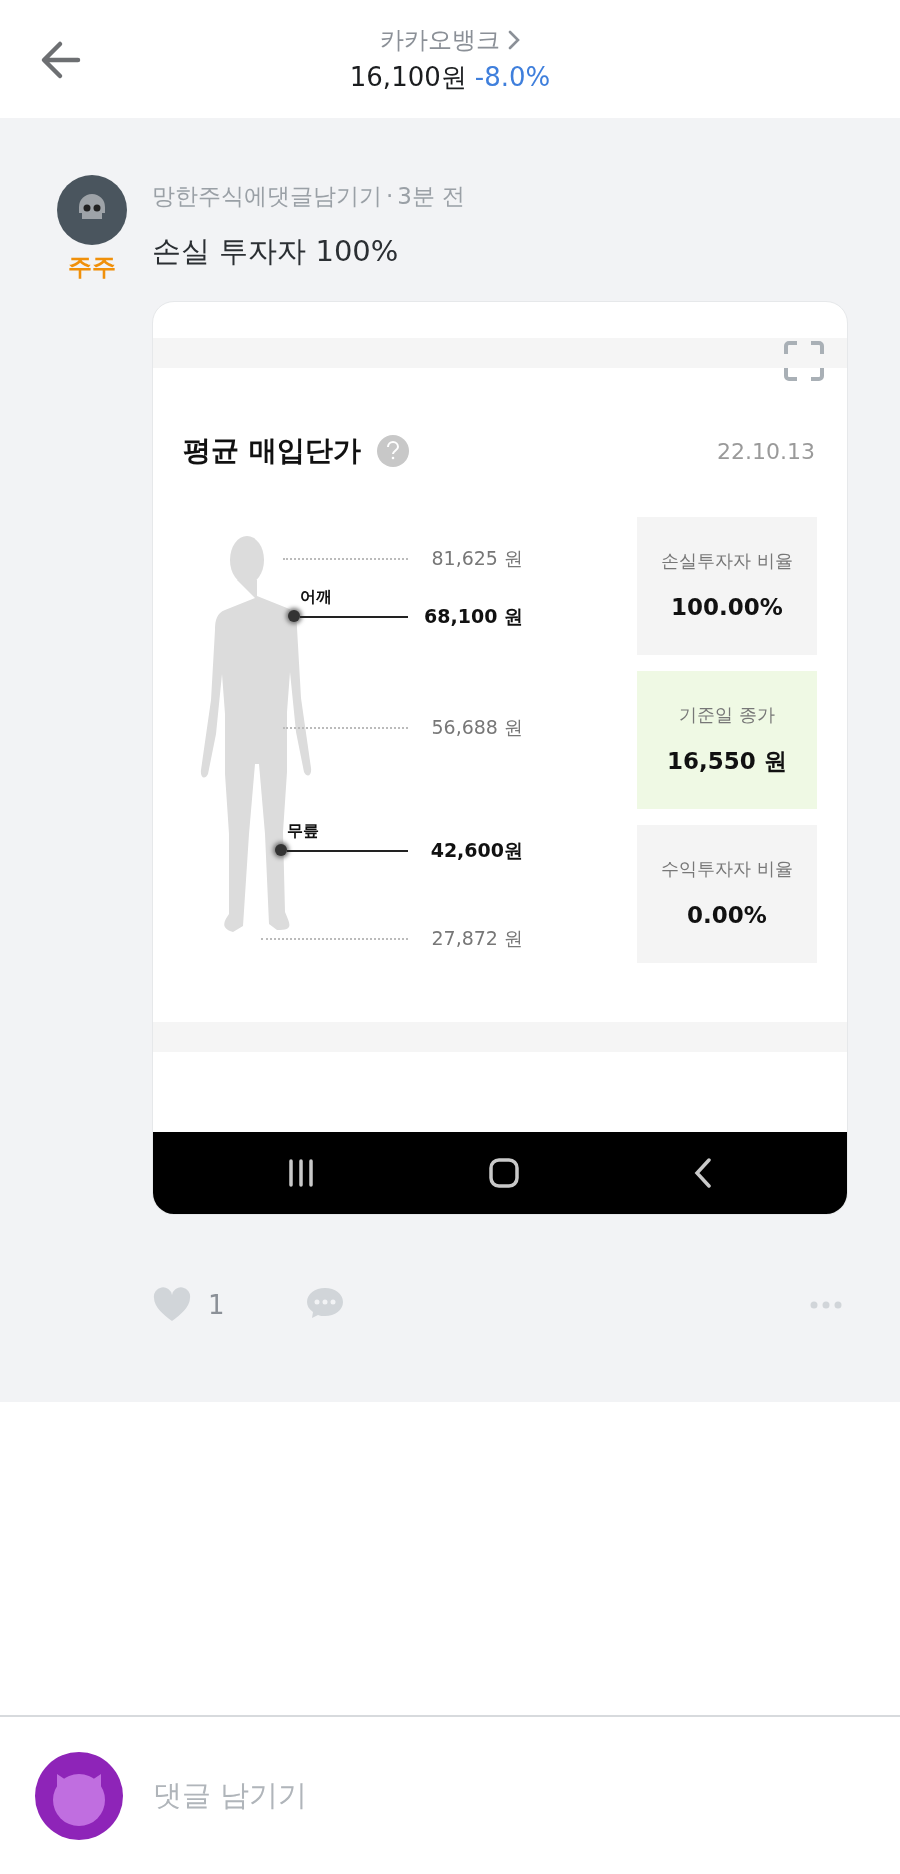 The width and height of the screenshot is (900, 1874). What do you see at coordinates (727, 608) in the screenshot?
I see `stat-value: 100.00%` at bounding box center [727, 608].